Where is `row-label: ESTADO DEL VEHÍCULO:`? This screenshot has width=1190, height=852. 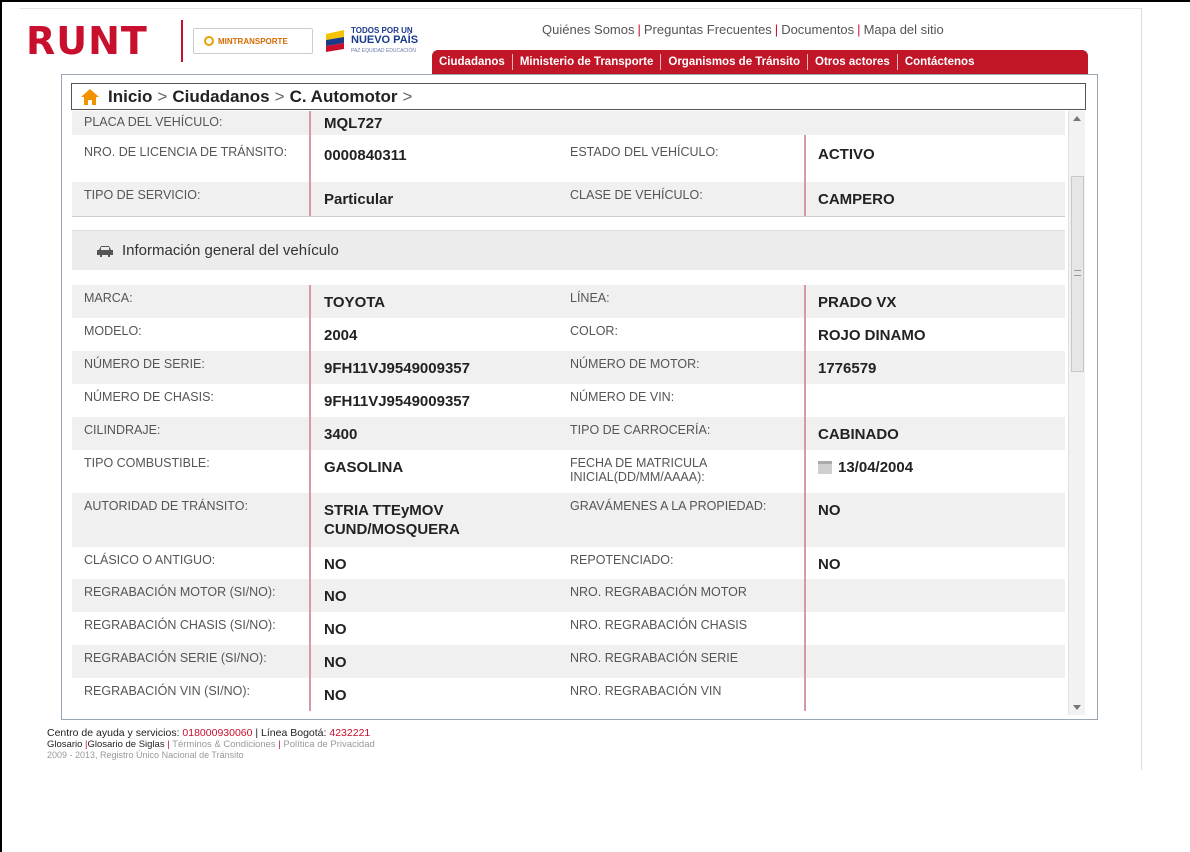
row-label: ESTADO DEL VEHÍCULO: is located at coordinates (644, 152).